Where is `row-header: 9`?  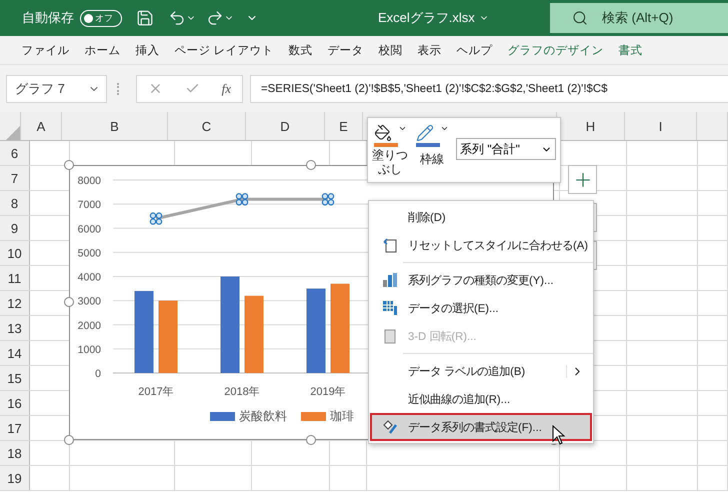 row-header: 9 is located at coordinates (15, 228).